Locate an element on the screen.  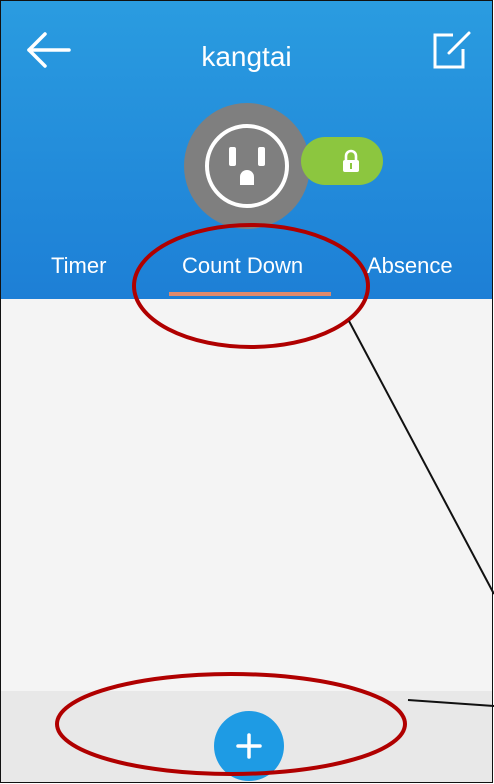
tab-count-down: Count Down is located at coordinates (242, 266).